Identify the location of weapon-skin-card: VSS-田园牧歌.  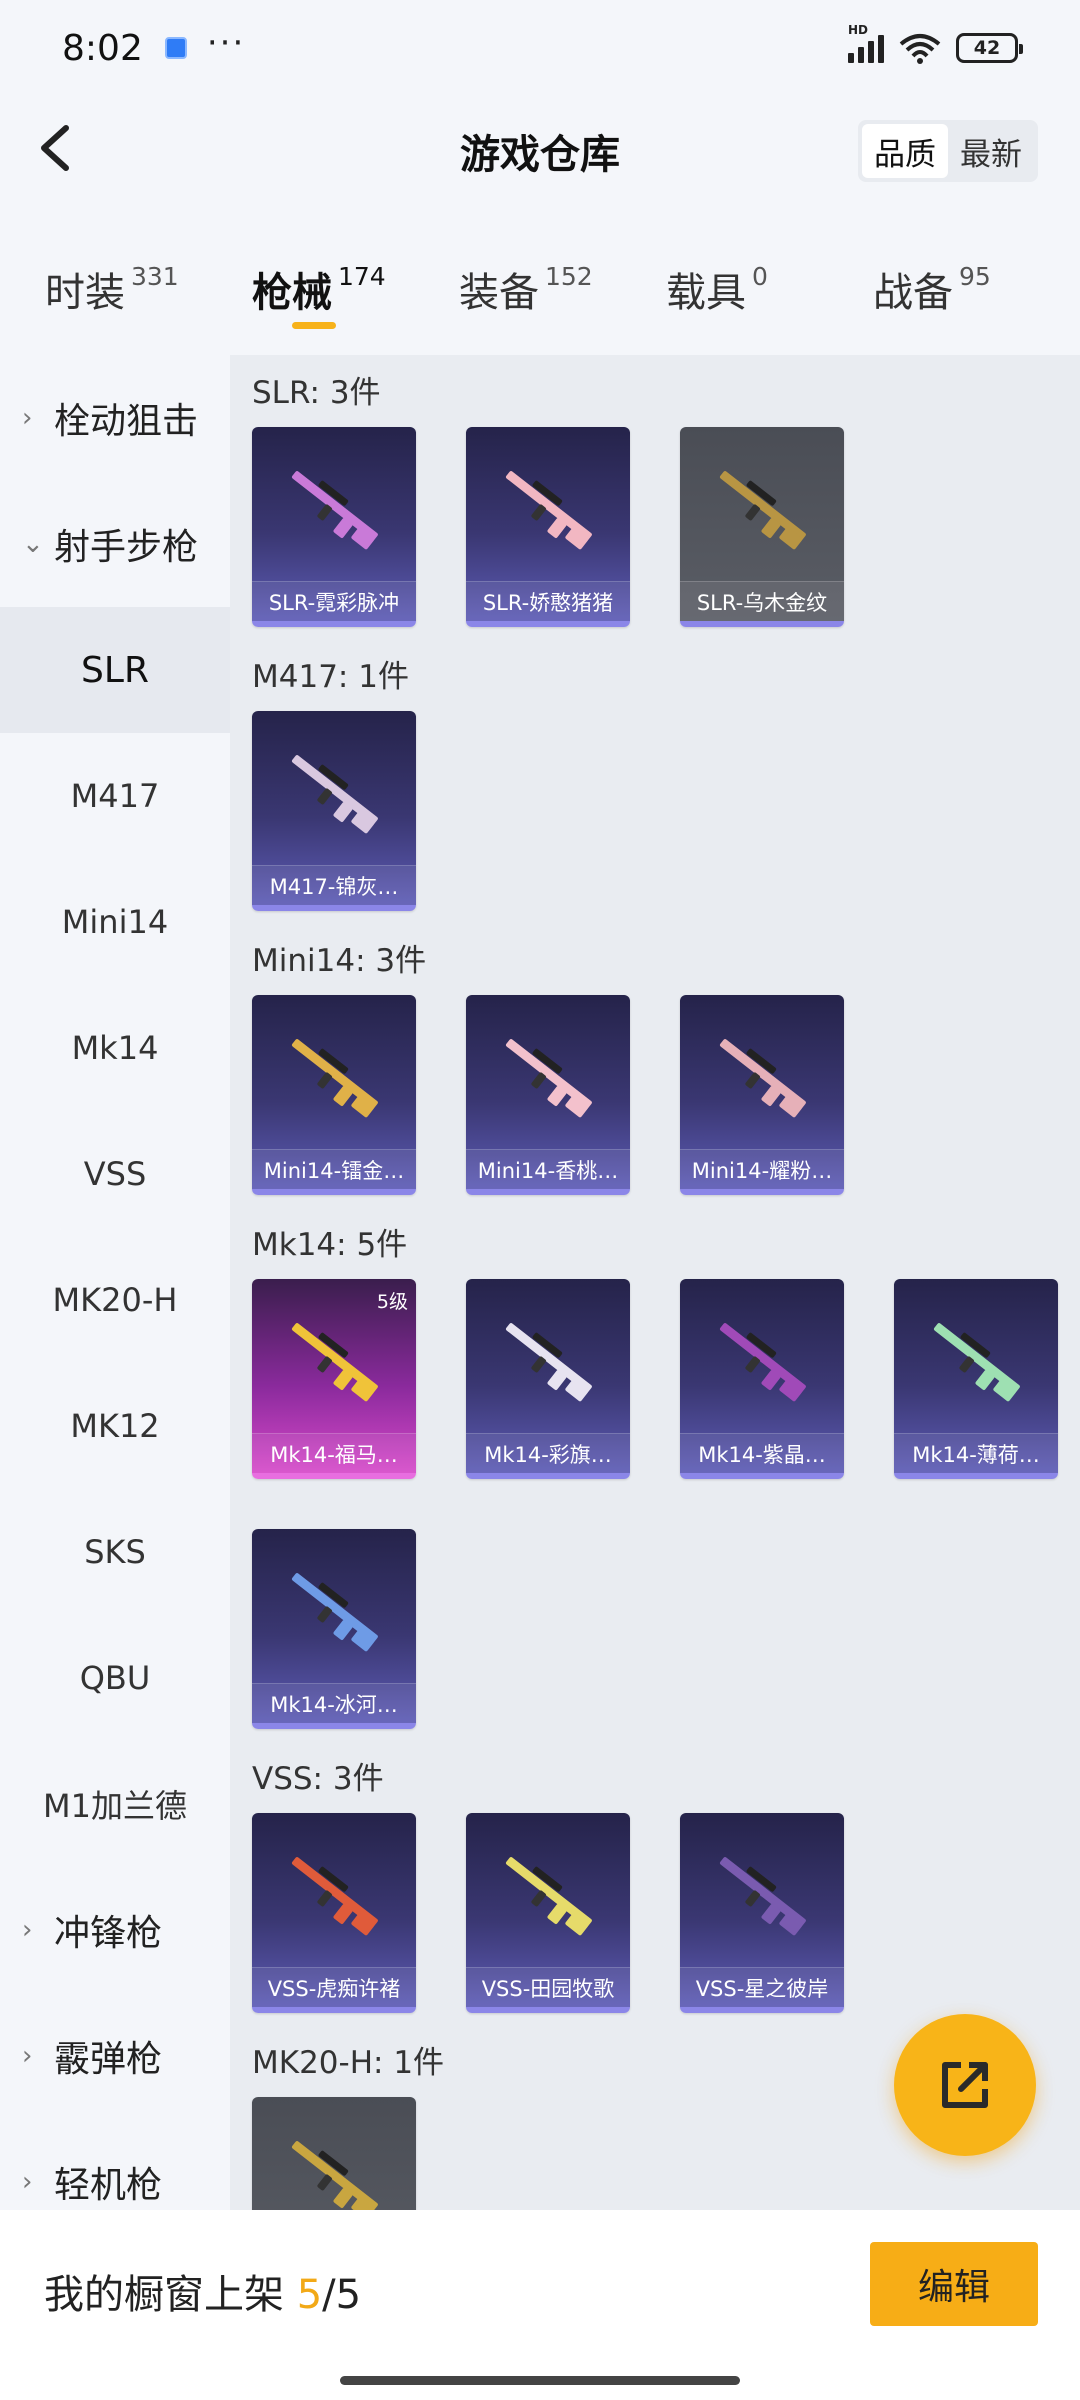
(548, 1913).